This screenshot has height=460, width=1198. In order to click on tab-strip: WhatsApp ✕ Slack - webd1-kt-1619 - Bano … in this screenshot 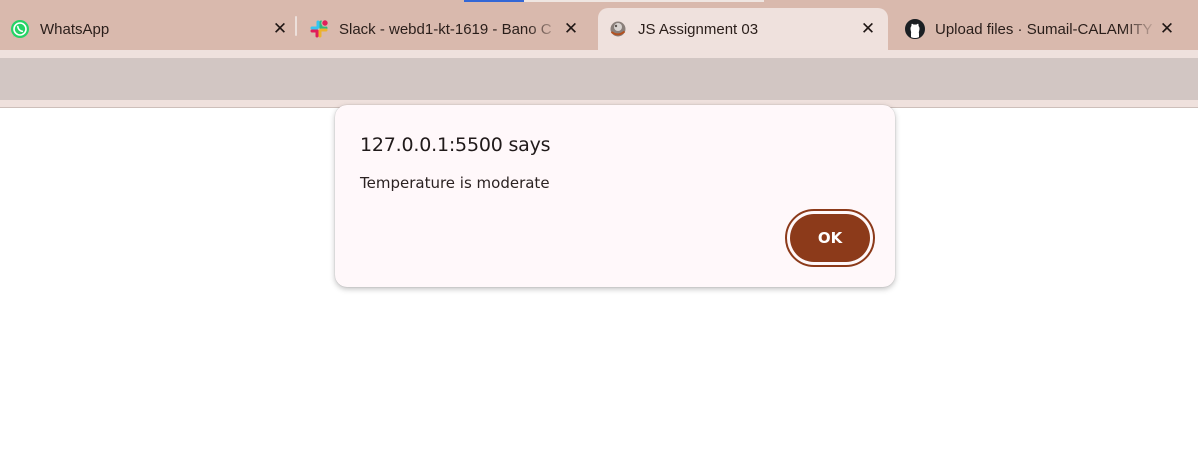, I will do `click(599, 25)`.